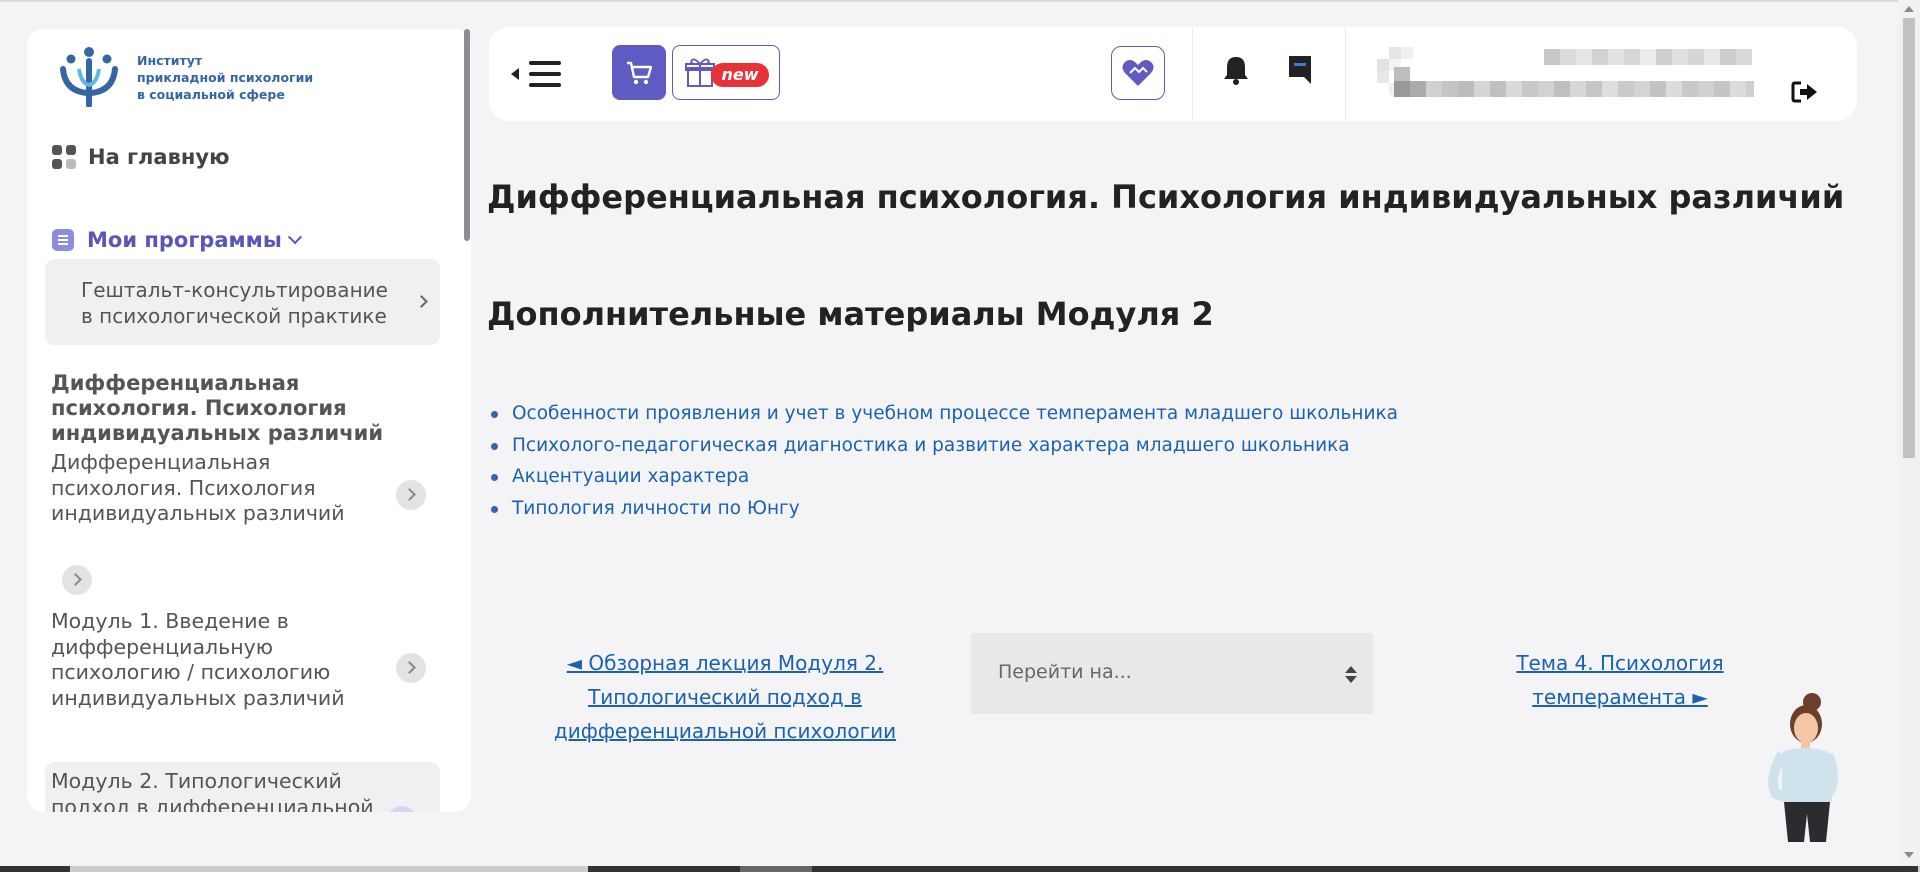 Image resolution: width=1920 pixels, height=872 pixels. I want to click on logout-button, so click(1805, 94).